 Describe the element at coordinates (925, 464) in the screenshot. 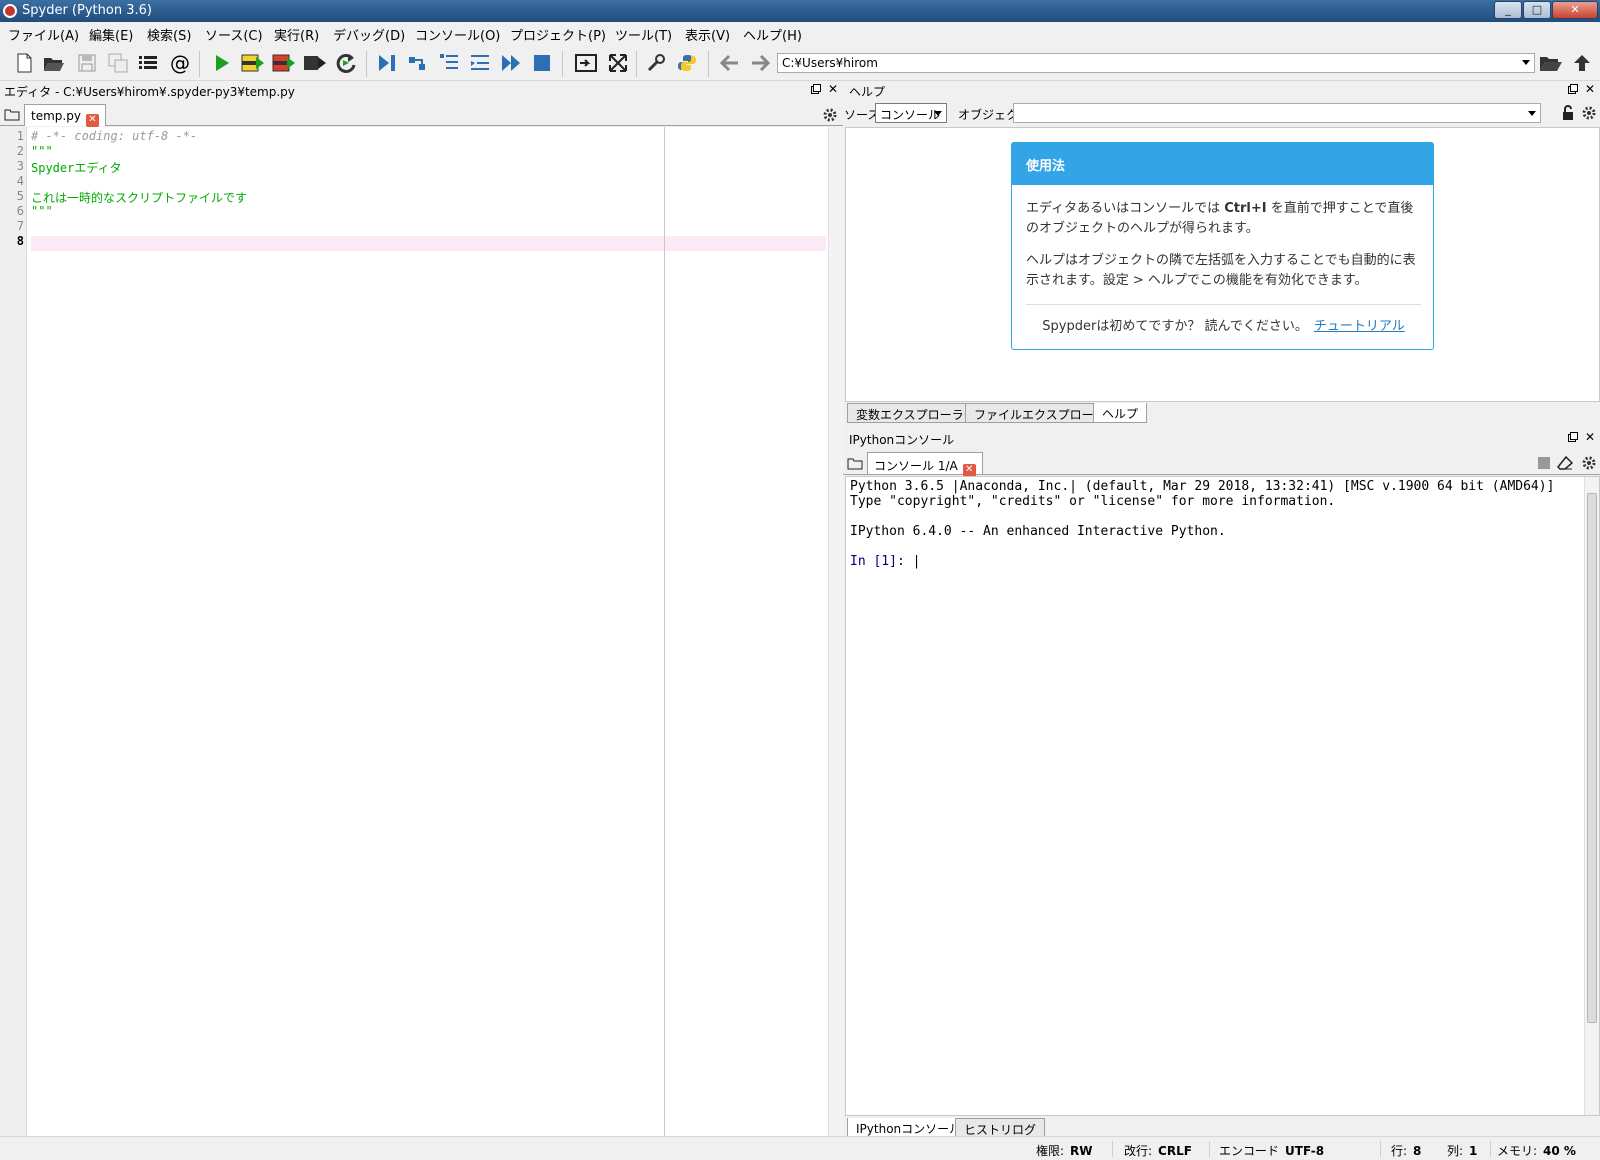

I see `tab-console-1a: コンソール 1/A ✕` at that location.